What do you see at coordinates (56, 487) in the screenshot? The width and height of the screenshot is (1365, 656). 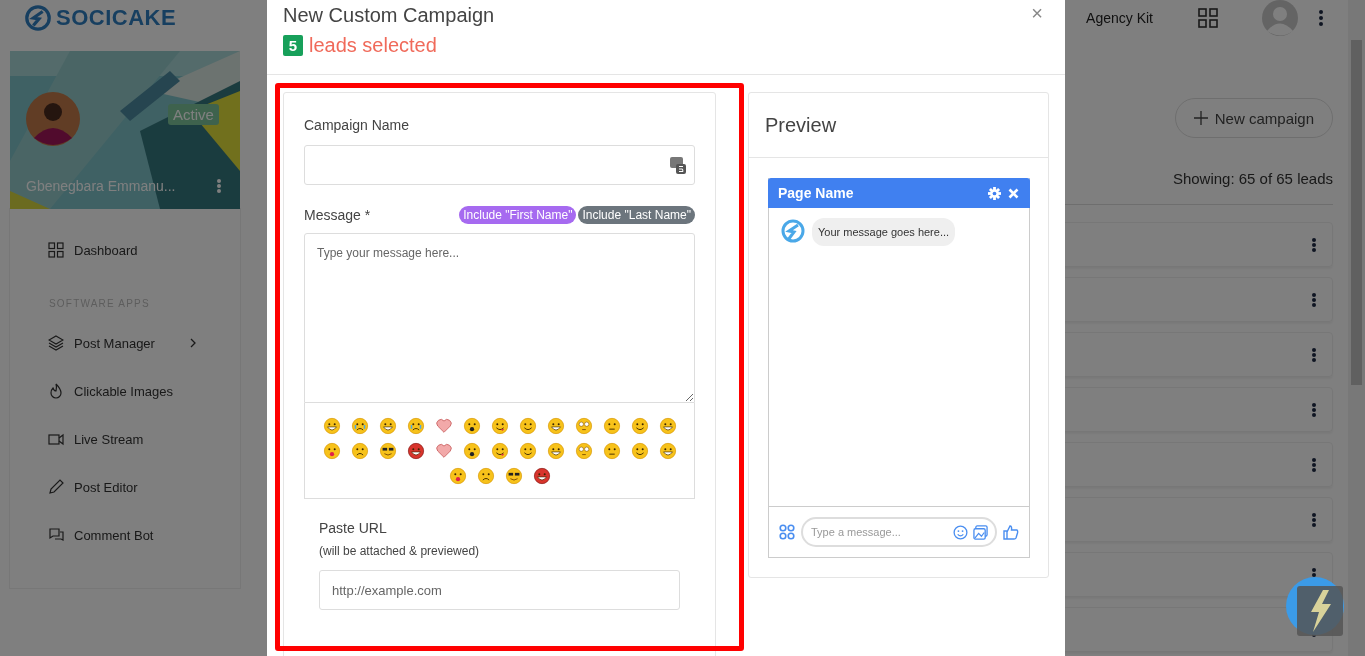 I see `pencil-icon` at bounding box center [56, 487].